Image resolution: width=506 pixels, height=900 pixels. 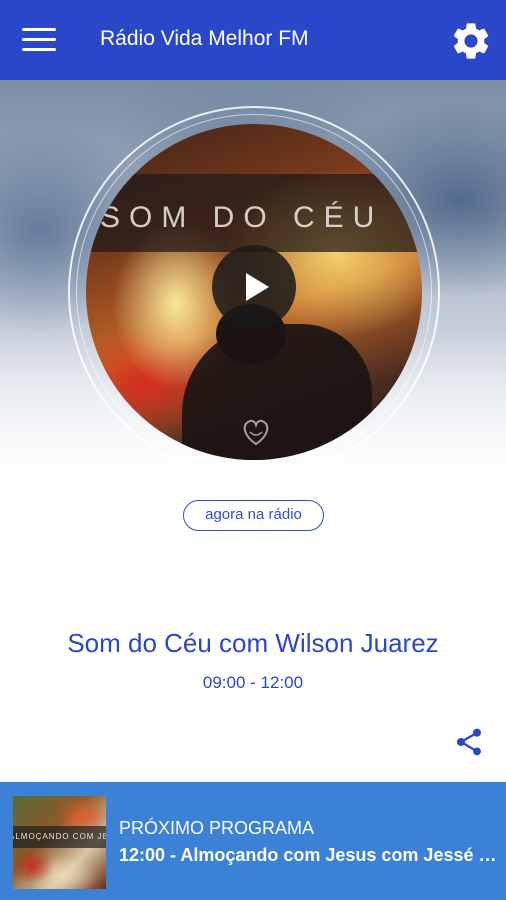 I want to click on current-program-time: 09:00 - 12:00, so click(x=253, y=682).